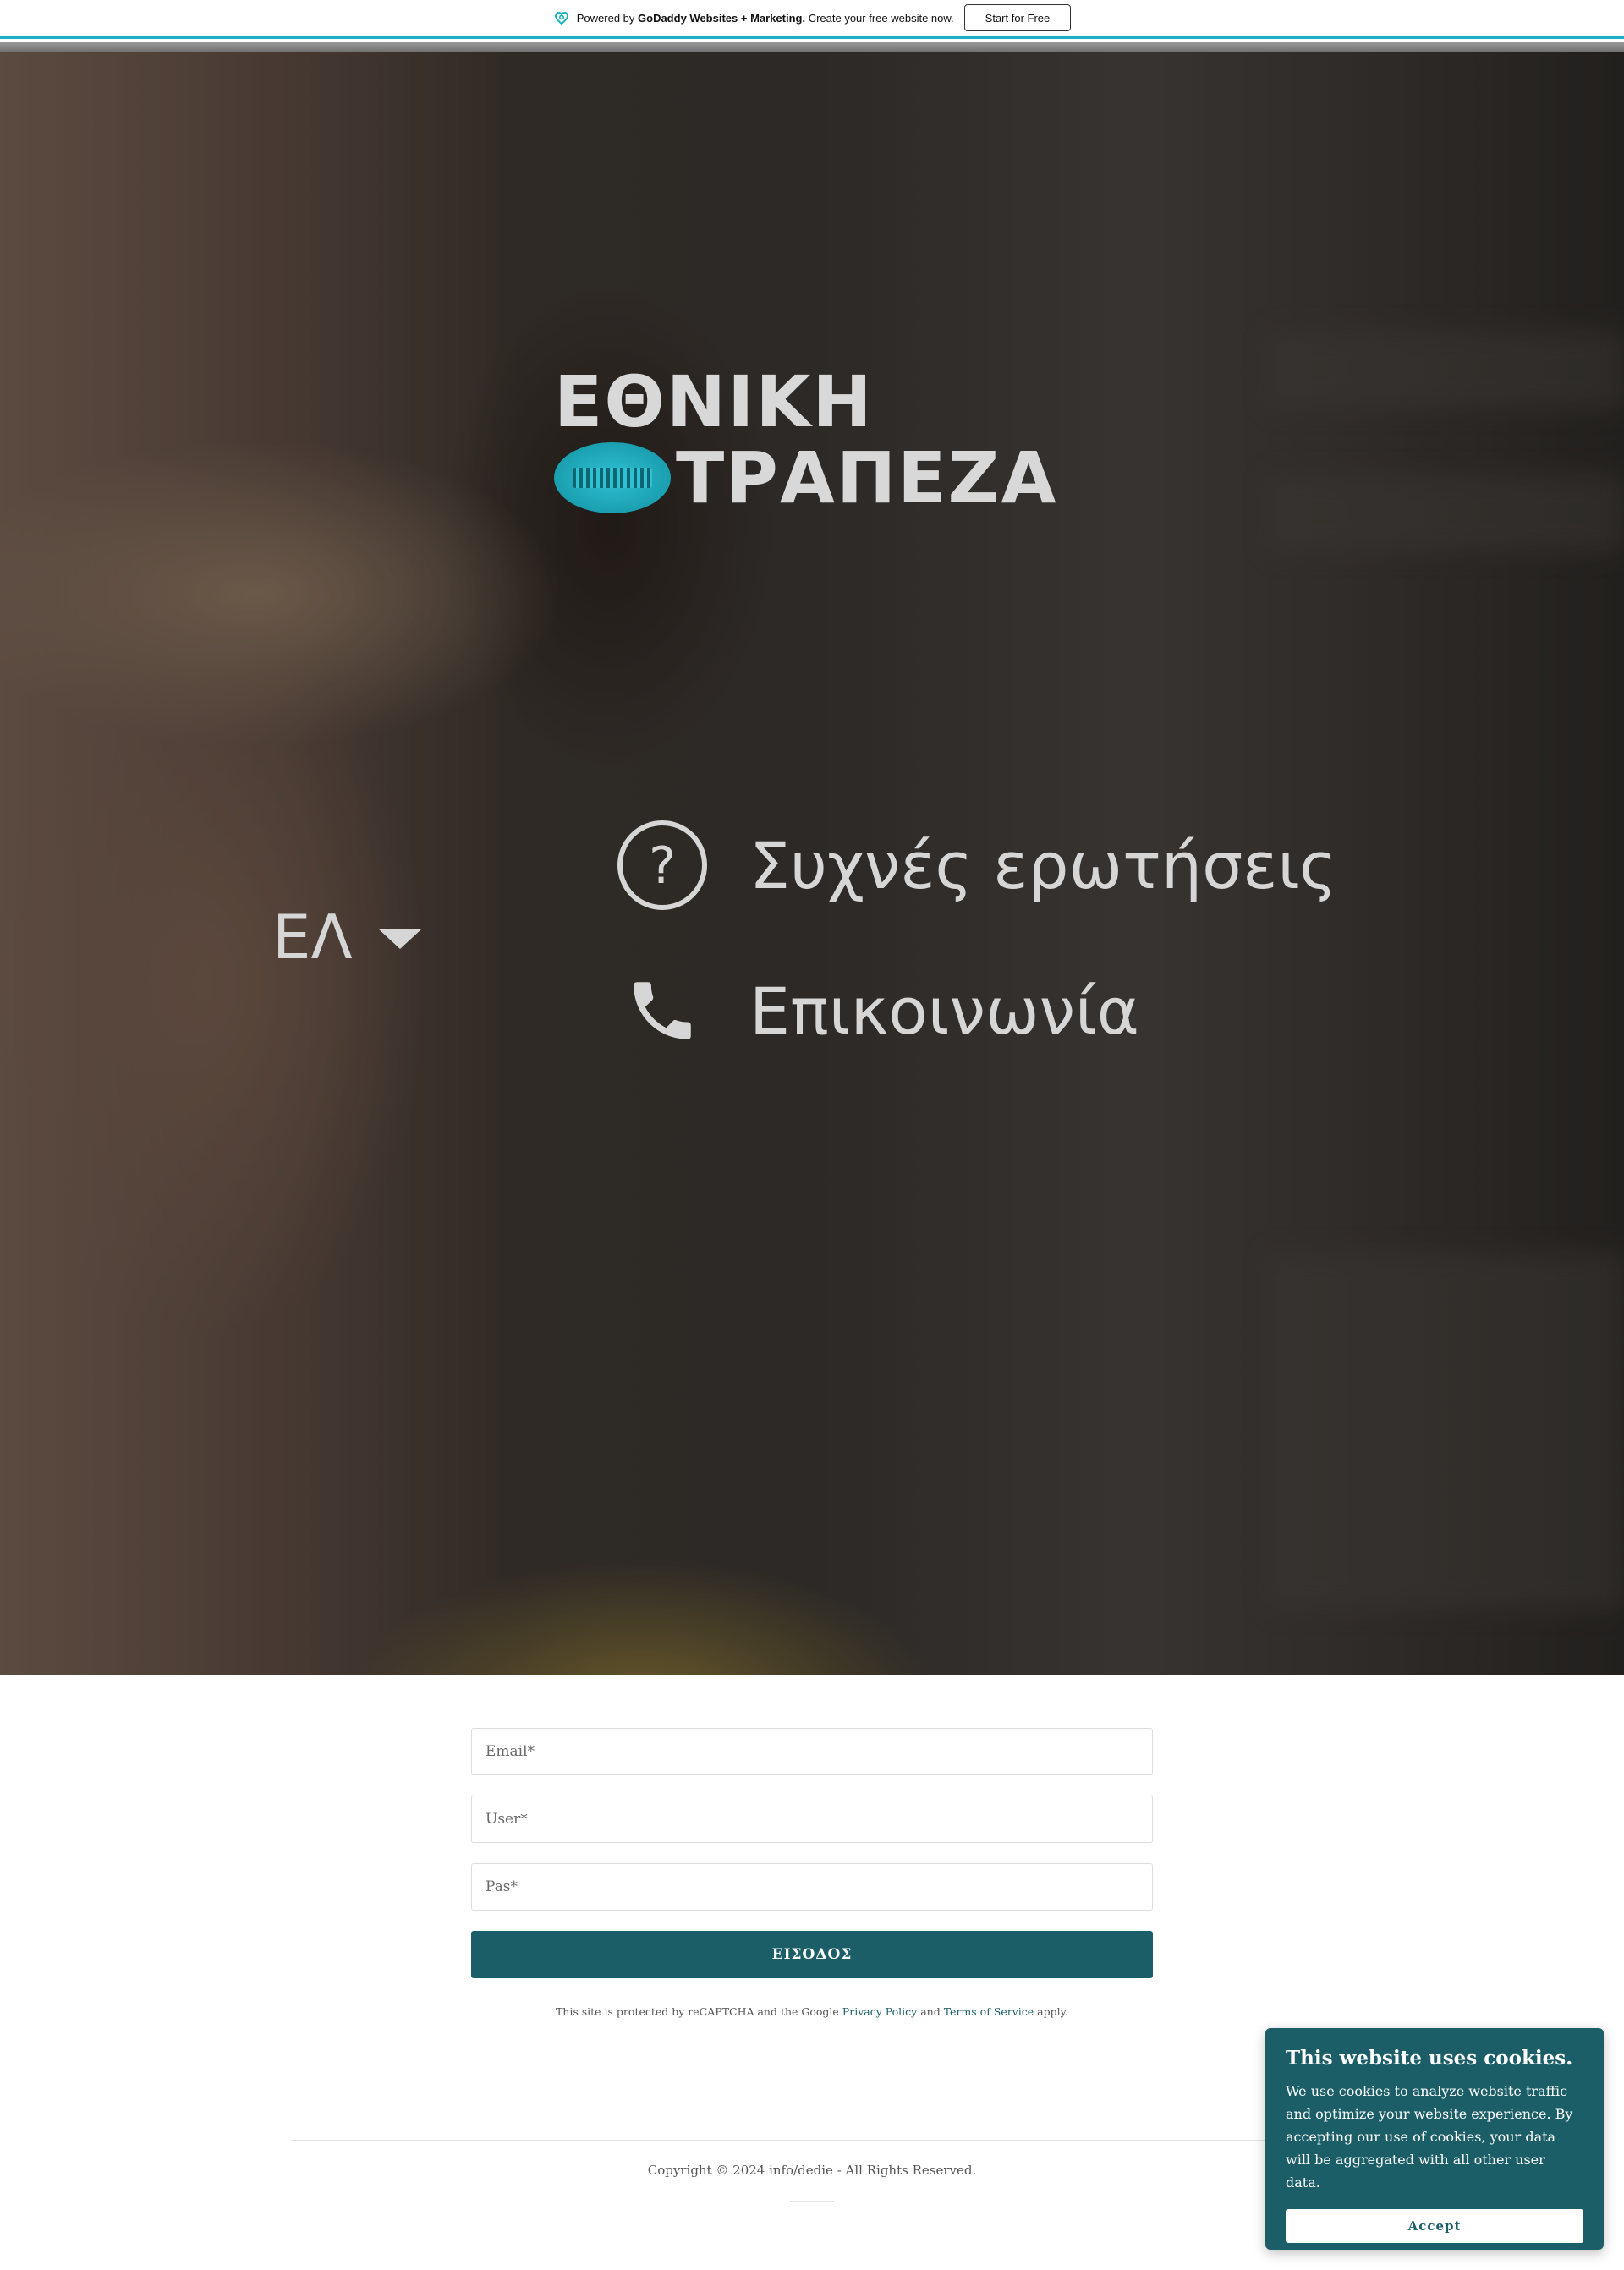  What do you see at coordinates (812, 2140) in the screenshot?
I see `footer-divider` at bounding box center [812, 2140].